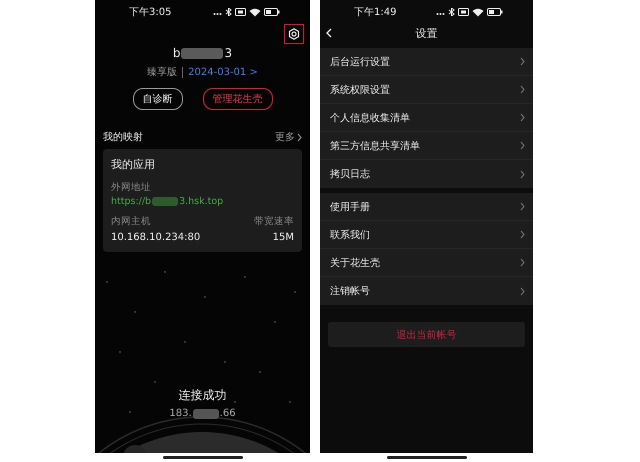 The height and width of the screenshot is (462, 640). What do you see at coordinates (155, 237) in the screenshot?
I see `host-address: 10.168.10.234:80` at bounding box center [155, 237].